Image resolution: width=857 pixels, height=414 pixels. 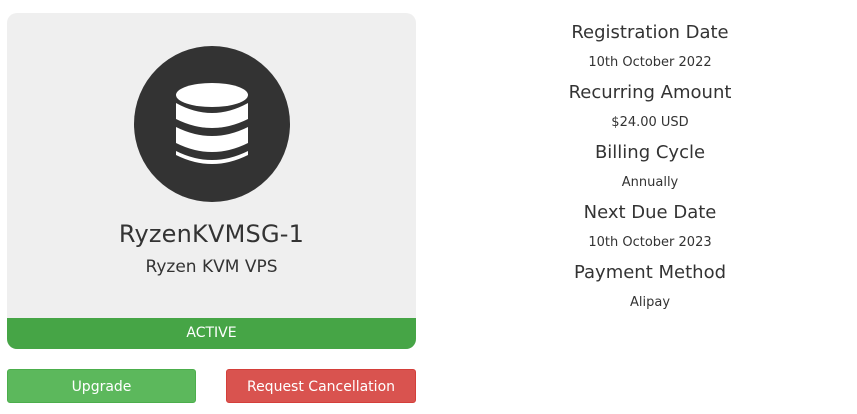 I want to click on status-badge: ACTIVE, so click(x=211, y=333).